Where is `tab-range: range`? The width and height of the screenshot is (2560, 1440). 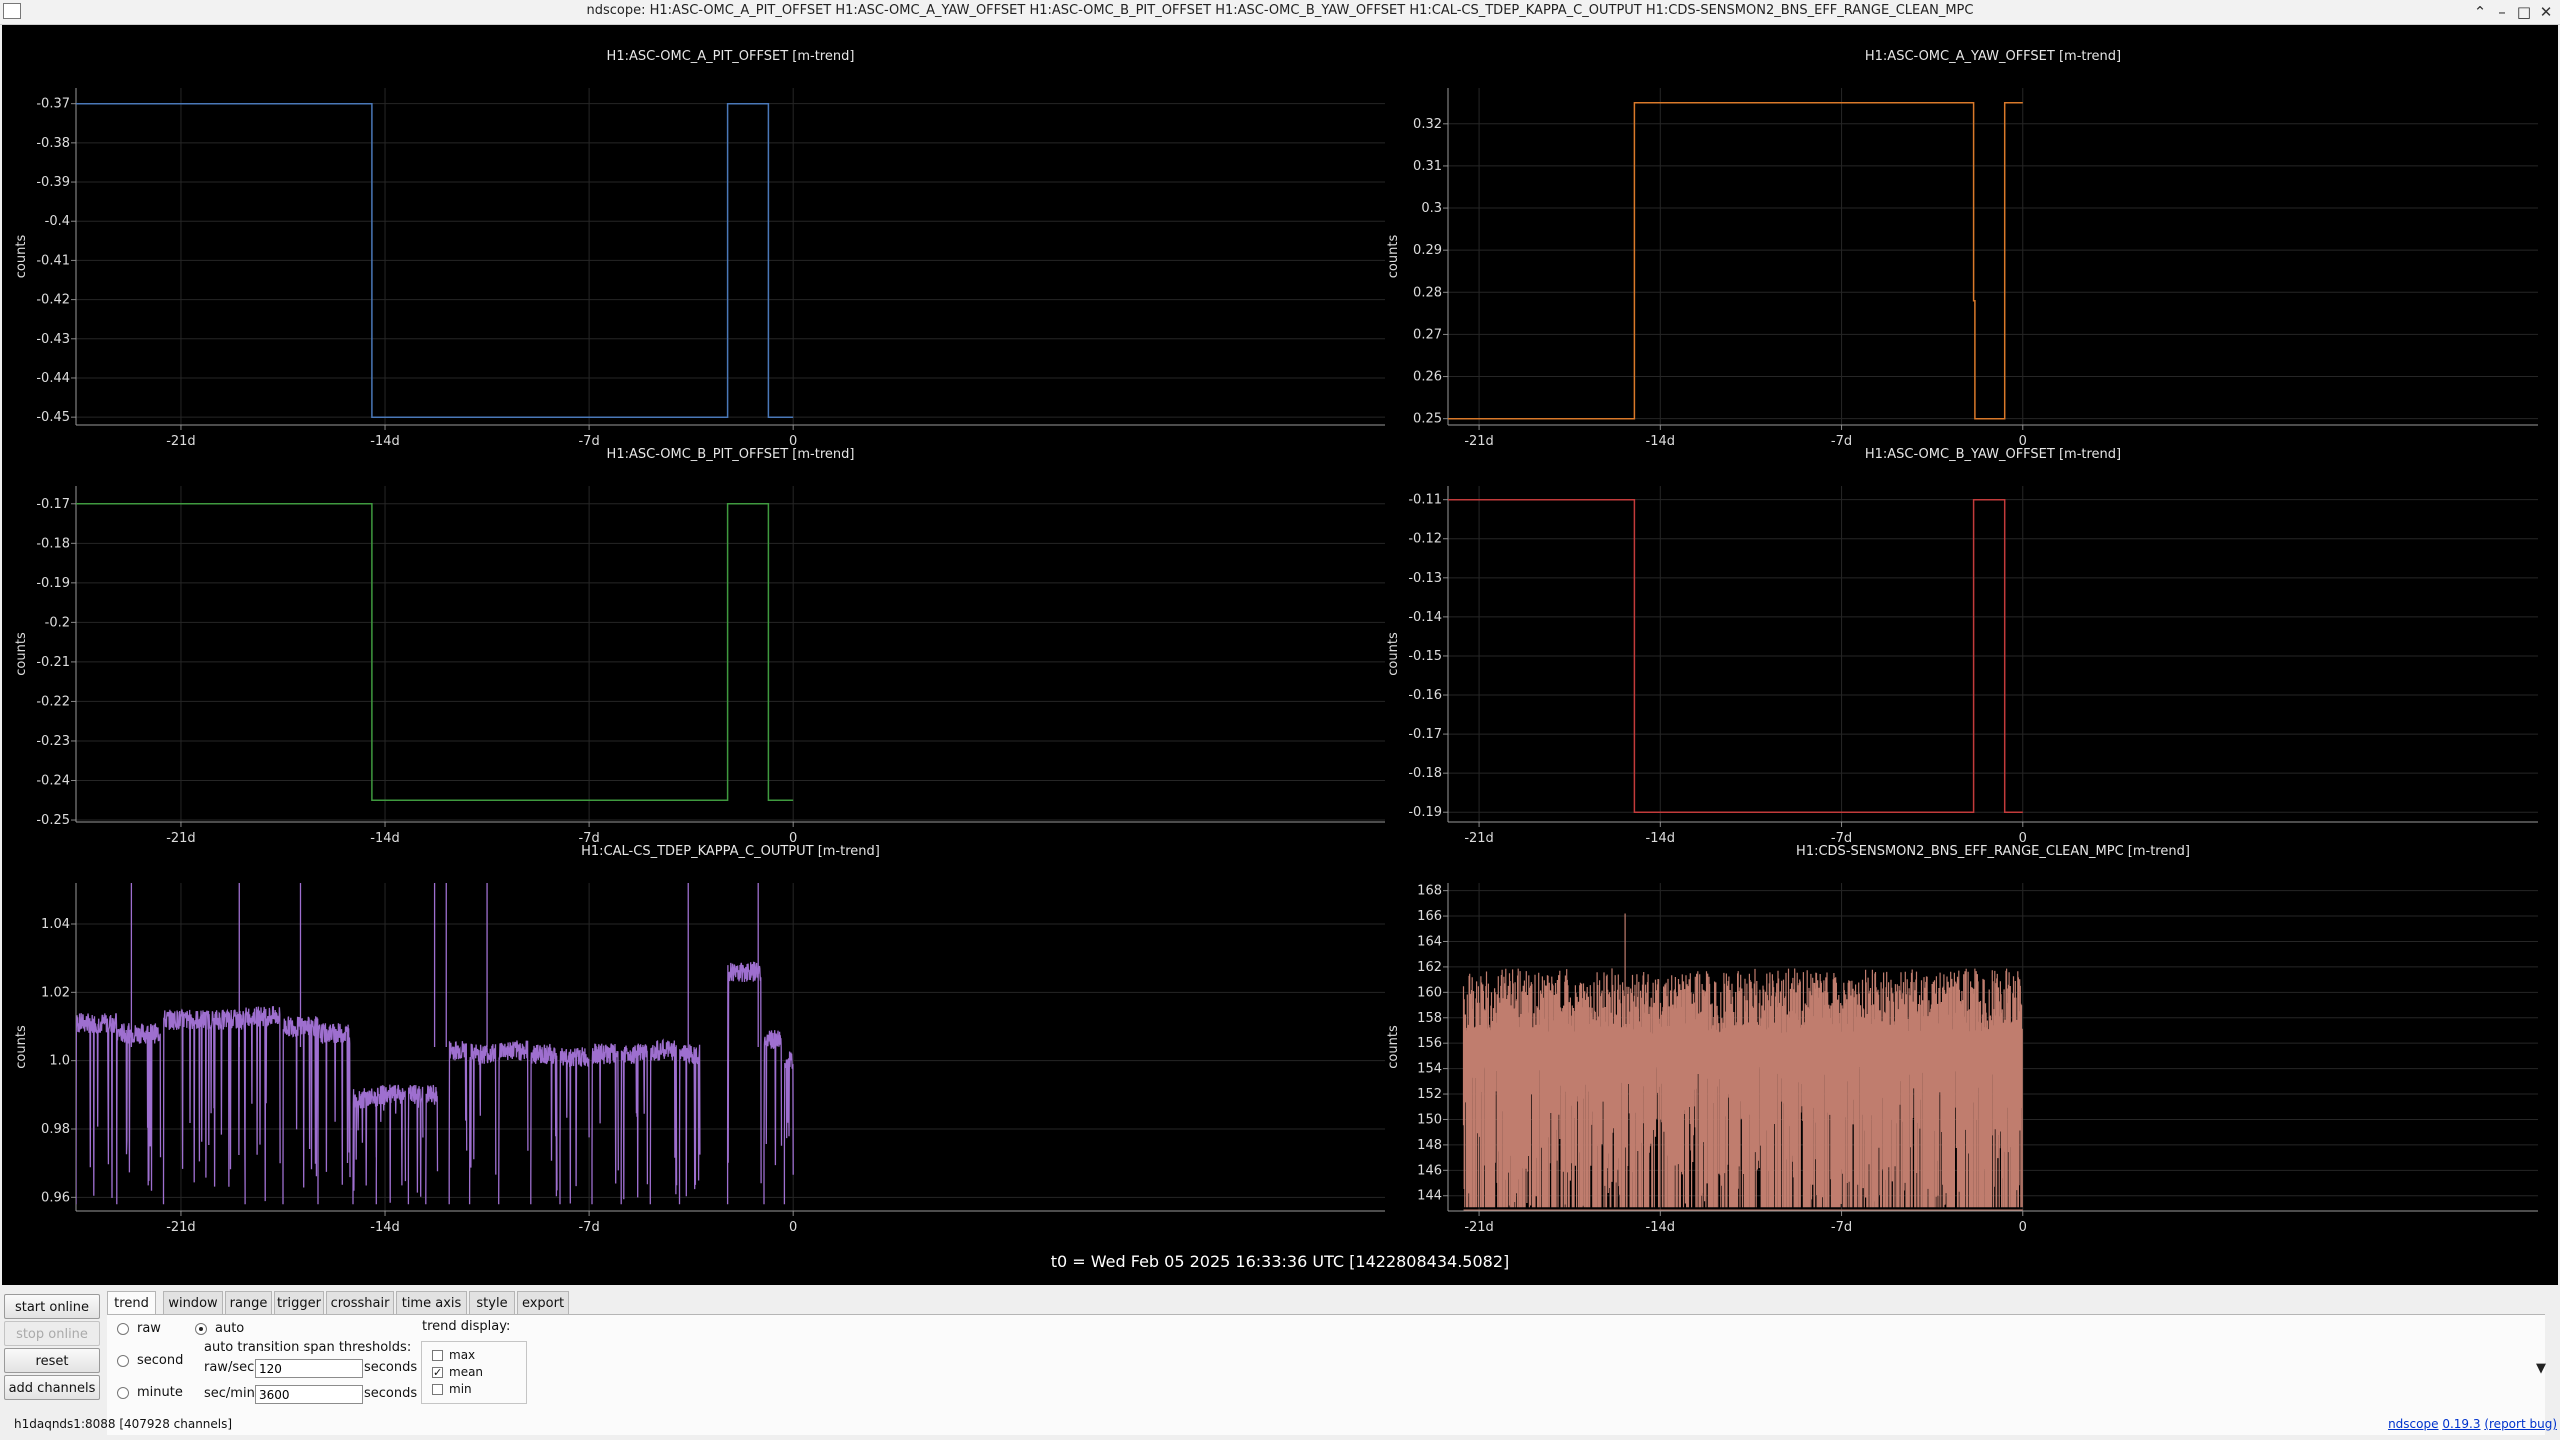
tab-range: range is located at coordinates (248, 1303).